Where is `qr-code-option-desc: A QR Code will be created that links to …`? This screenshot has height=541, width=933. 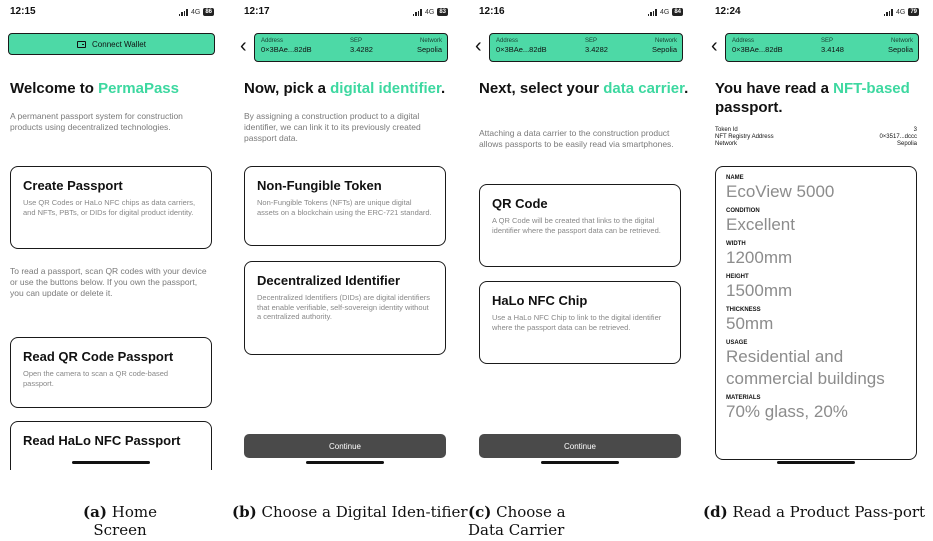 qr-code-option-desc: A QR Code will be created that links to … is located at coordinates (576, 225).